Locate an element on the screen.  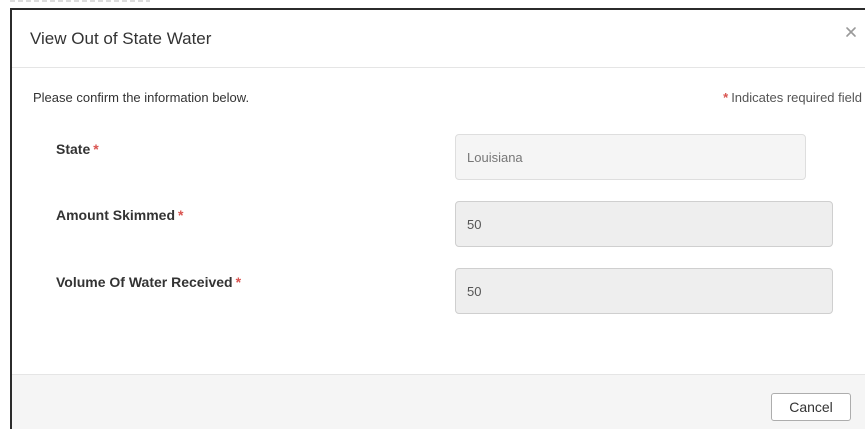
state-label-text: State is located at coordinates (73, 149).